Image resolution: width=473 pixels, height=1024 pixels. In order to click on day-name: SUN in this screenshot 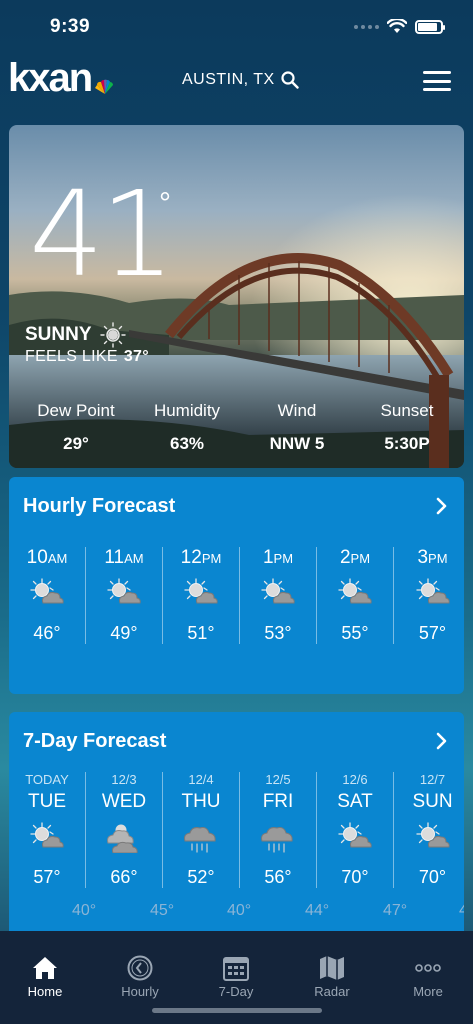, I will do `click(432, 801)`.